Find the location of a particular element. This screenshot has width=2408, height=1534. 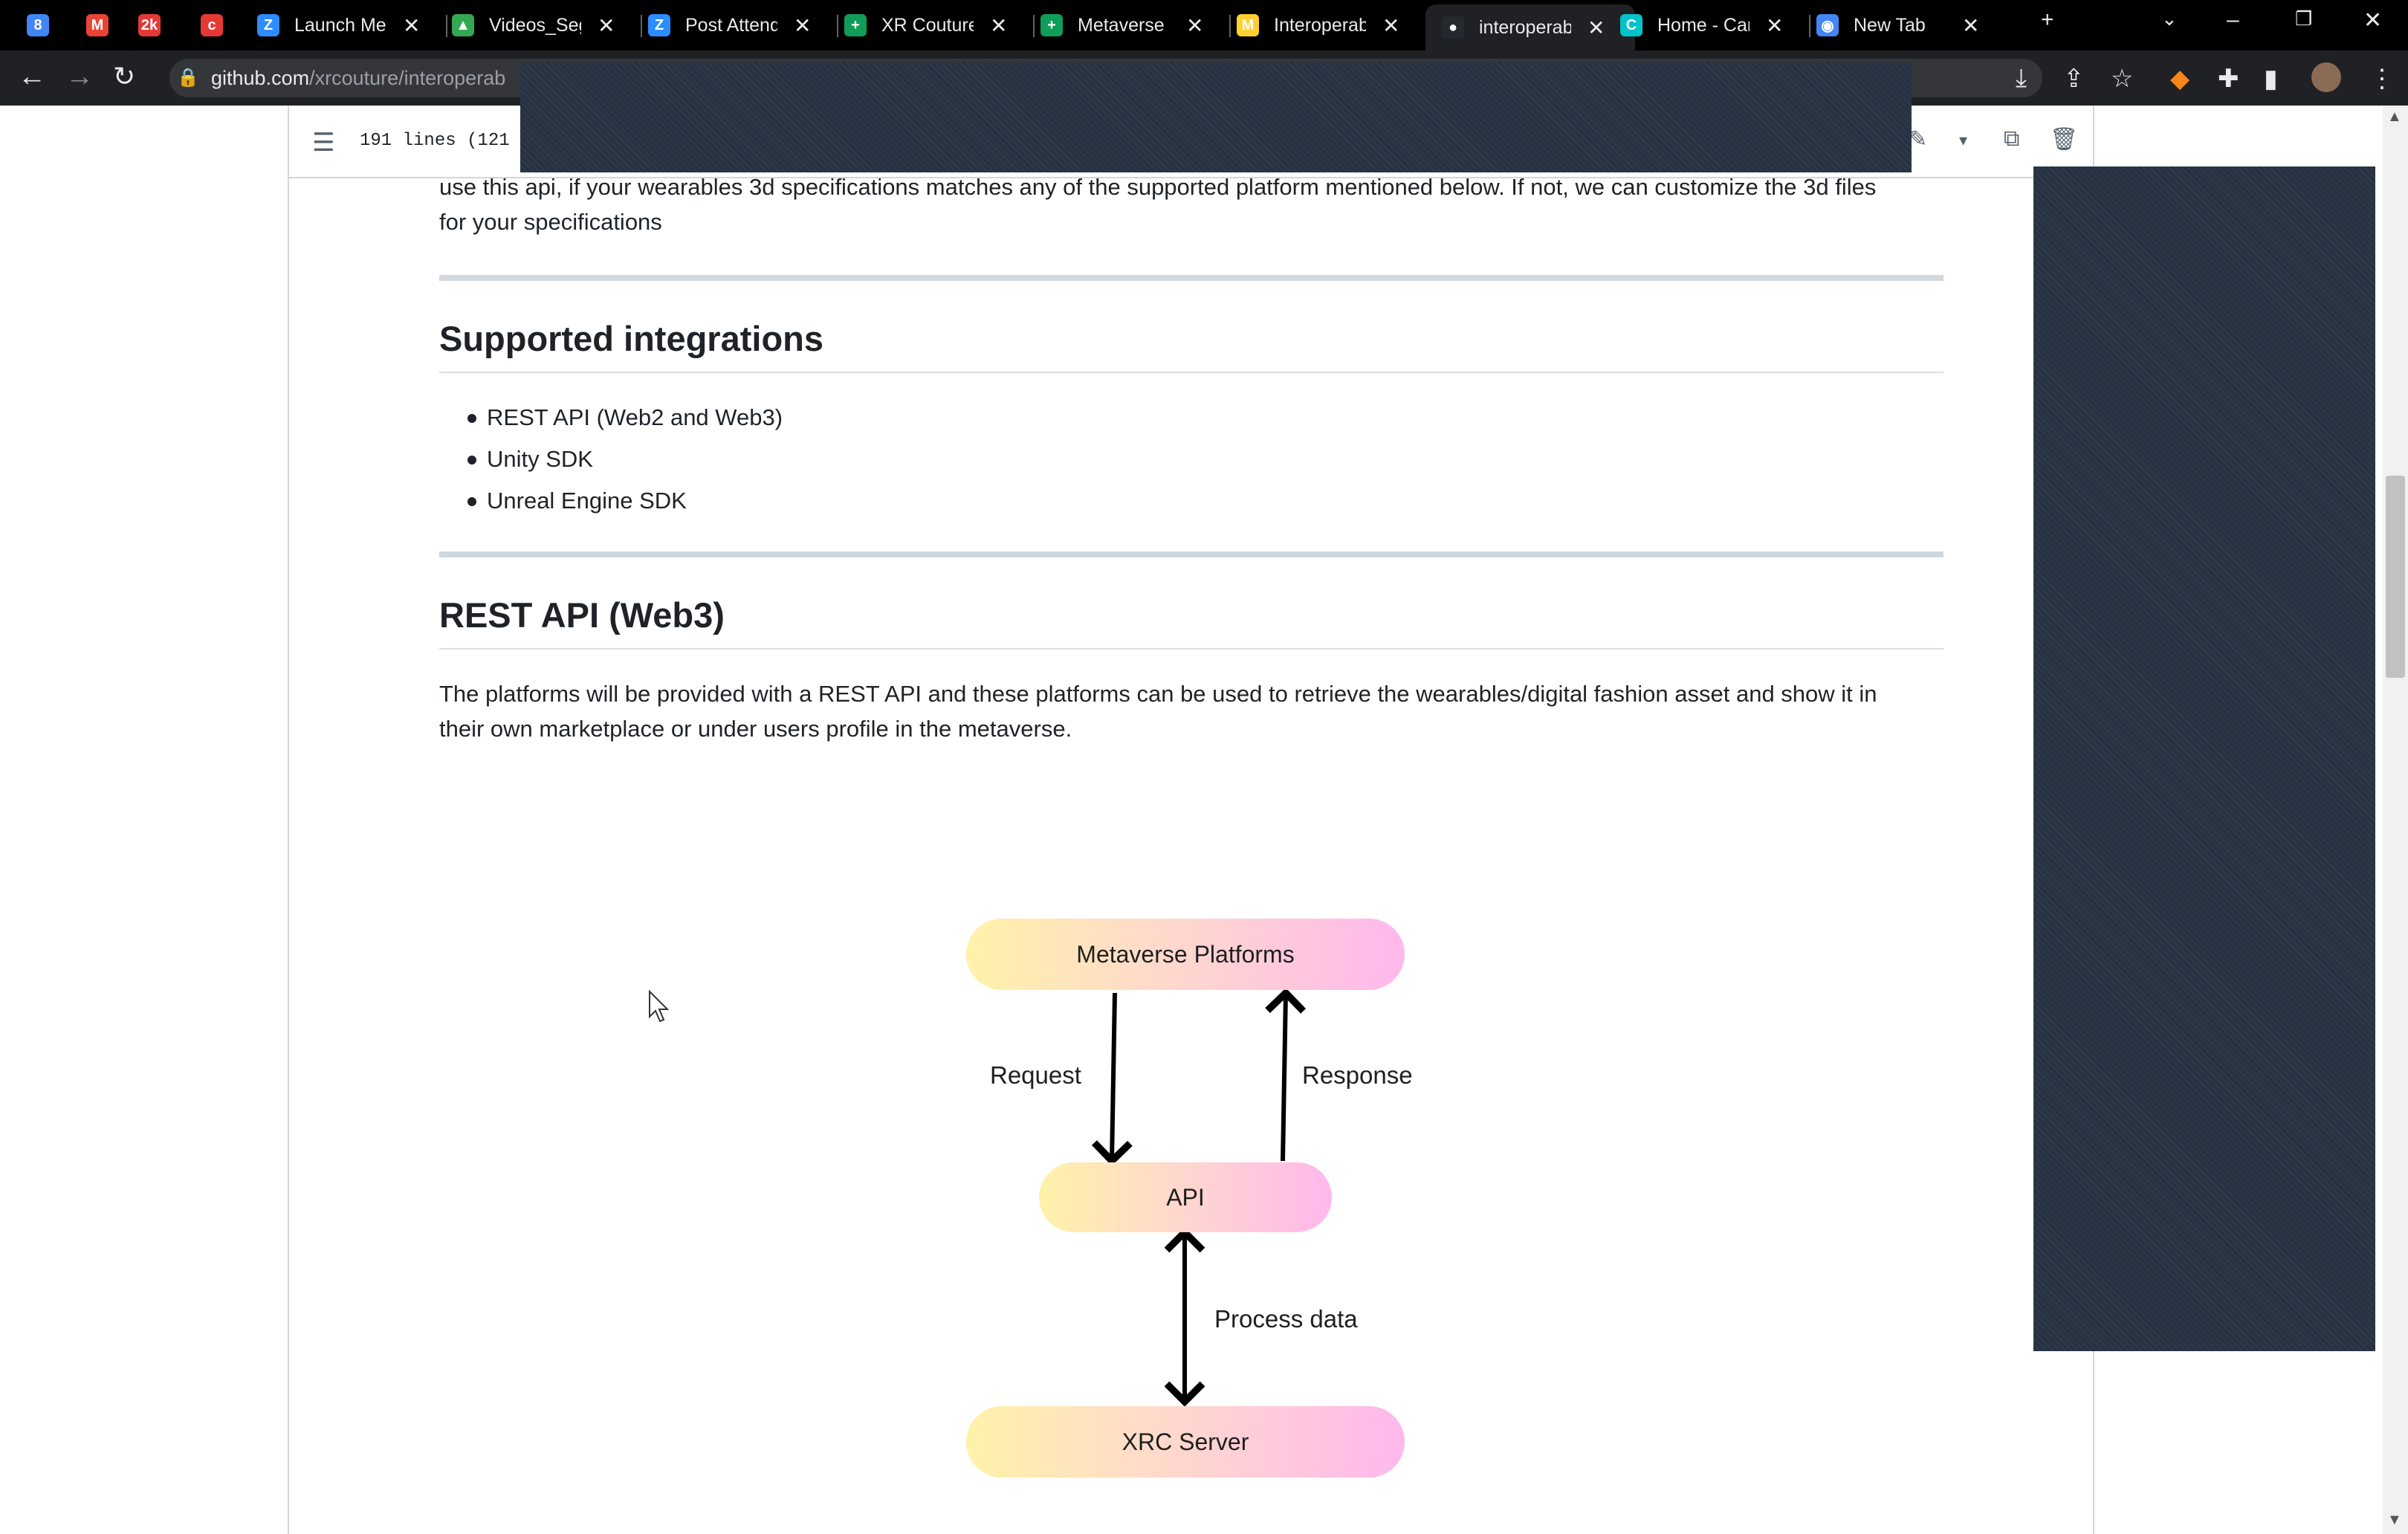

browser-tab: Z Launch Meet ✕ is located at coordinates (338, 25).